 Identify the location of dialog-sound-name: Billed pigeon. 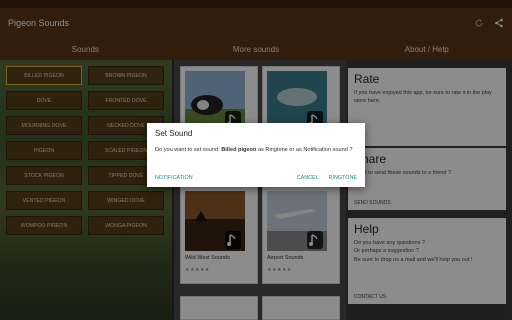
(239, 150).